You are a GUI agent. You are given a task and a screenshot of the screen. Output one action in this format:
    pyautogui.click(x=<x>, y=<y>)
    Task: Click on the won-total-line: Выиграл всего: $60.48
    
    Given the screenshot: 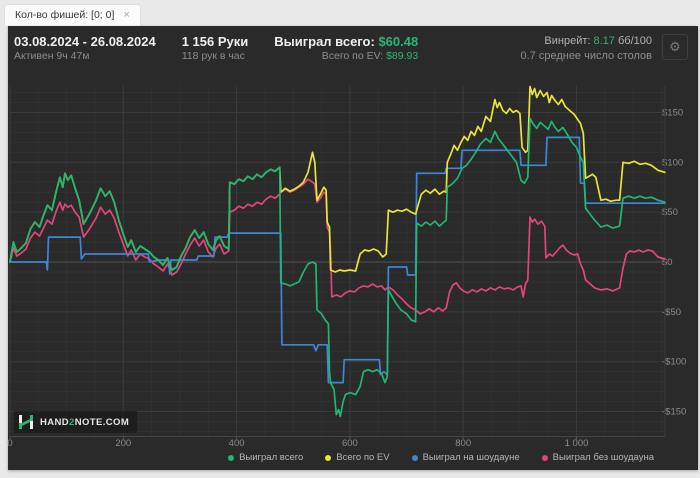 What is the action you would take?
    pyautogui.click(x=346, y=41)
    